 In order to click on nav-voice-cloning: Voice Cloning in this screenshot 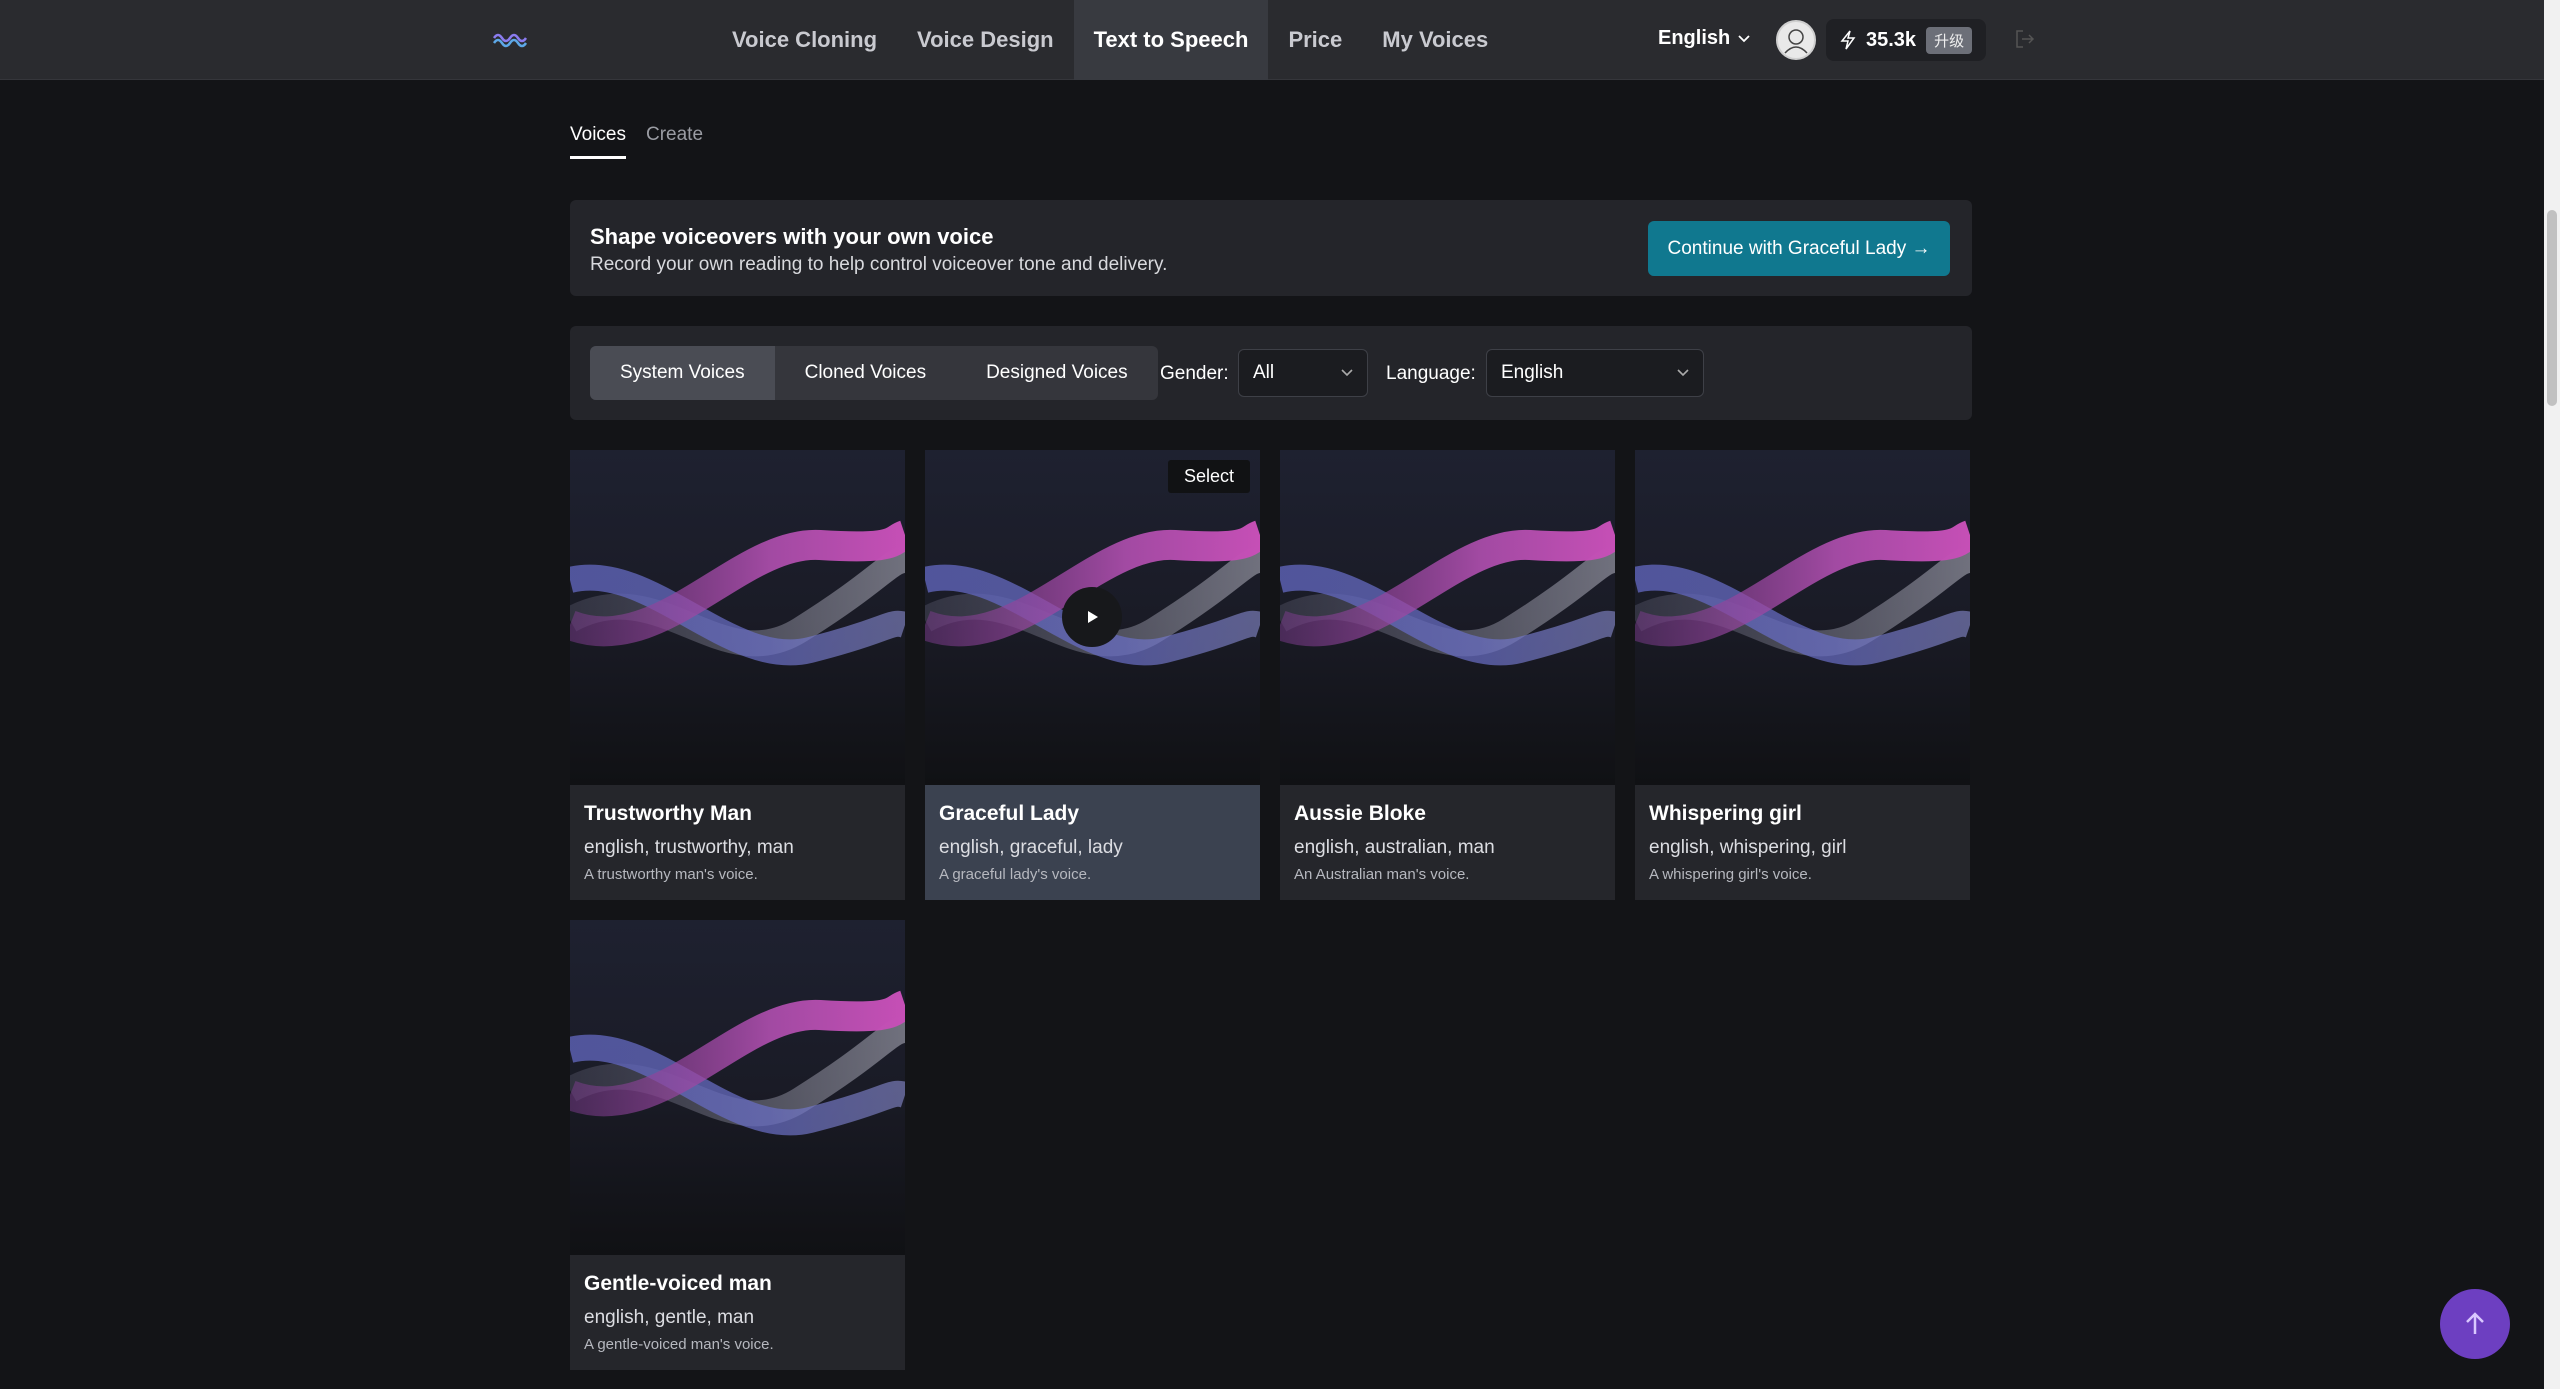, I will do `click(804, 40)`.